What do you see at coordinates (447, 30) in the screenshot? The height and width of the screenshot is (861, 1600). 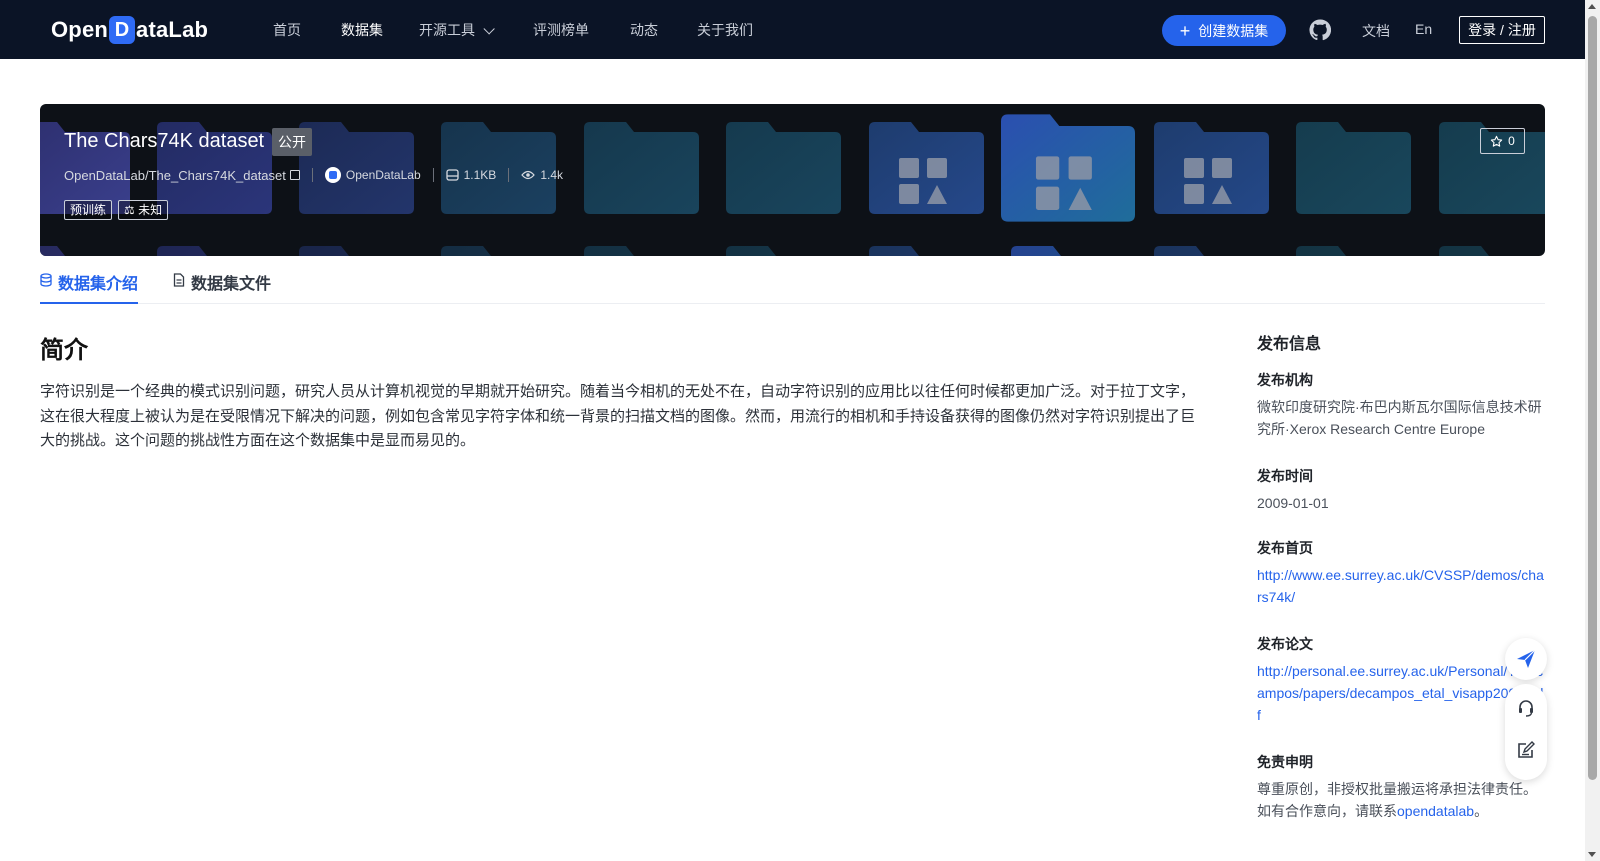 I see `nav-open-source-tools-label: 开源工具` at bounding box center [447, 30].